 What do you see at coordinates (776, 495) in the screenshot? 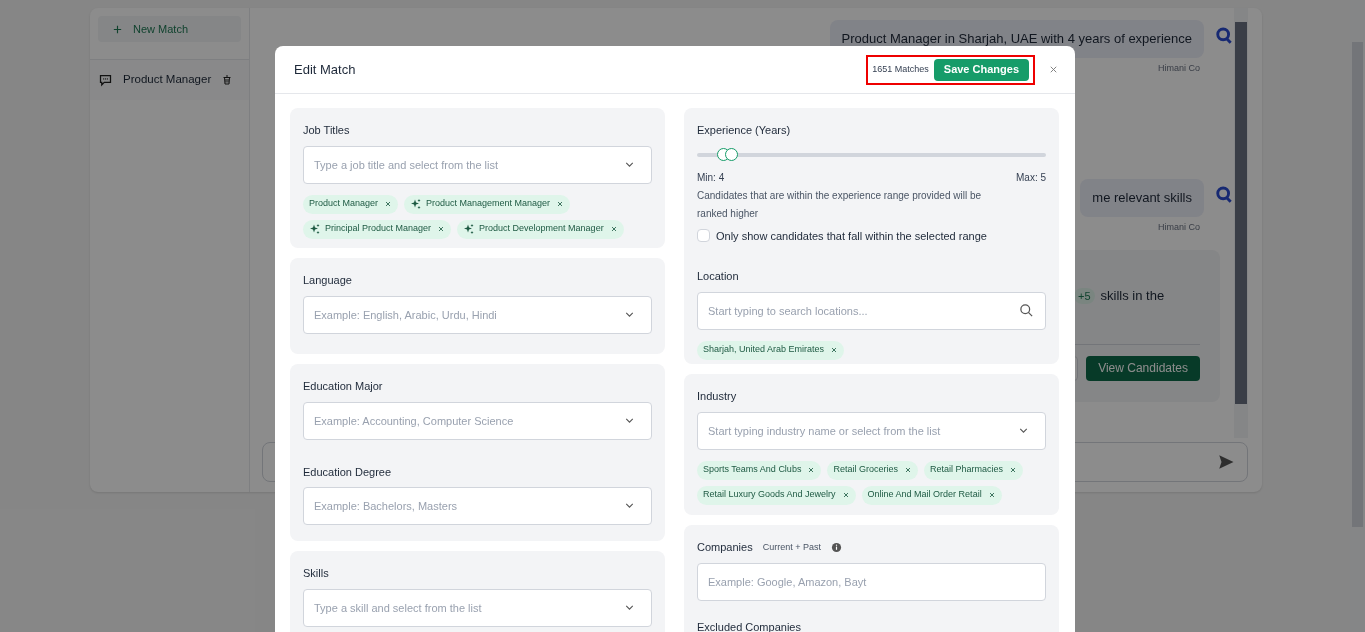
I see `tag-chip: Retail Luxury Goods And Jewelry` at bounding box center [776, 495].